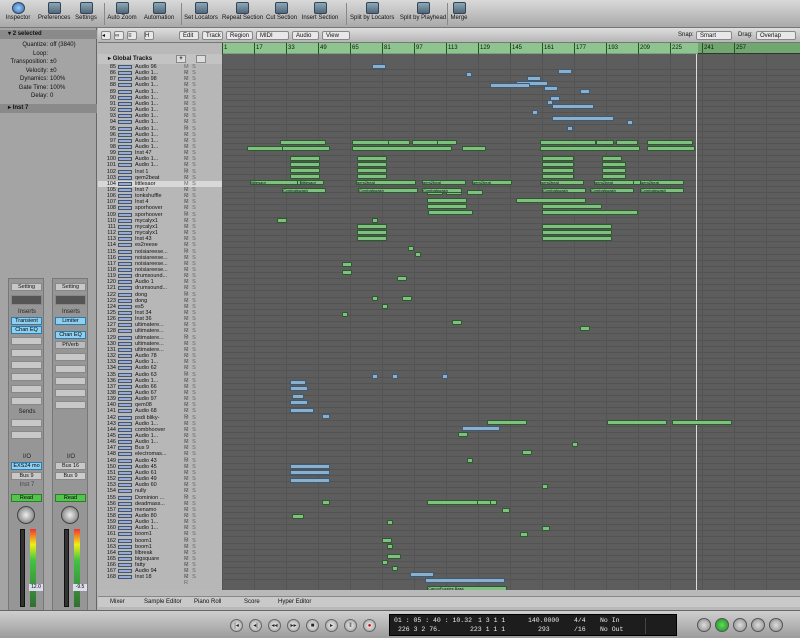 The image size is (800, 638). What do you see at coordinates (160, 396) in the screenshot?
I see `track-header: 138 Audio 67 M S R` at bounding box center [160, 396].